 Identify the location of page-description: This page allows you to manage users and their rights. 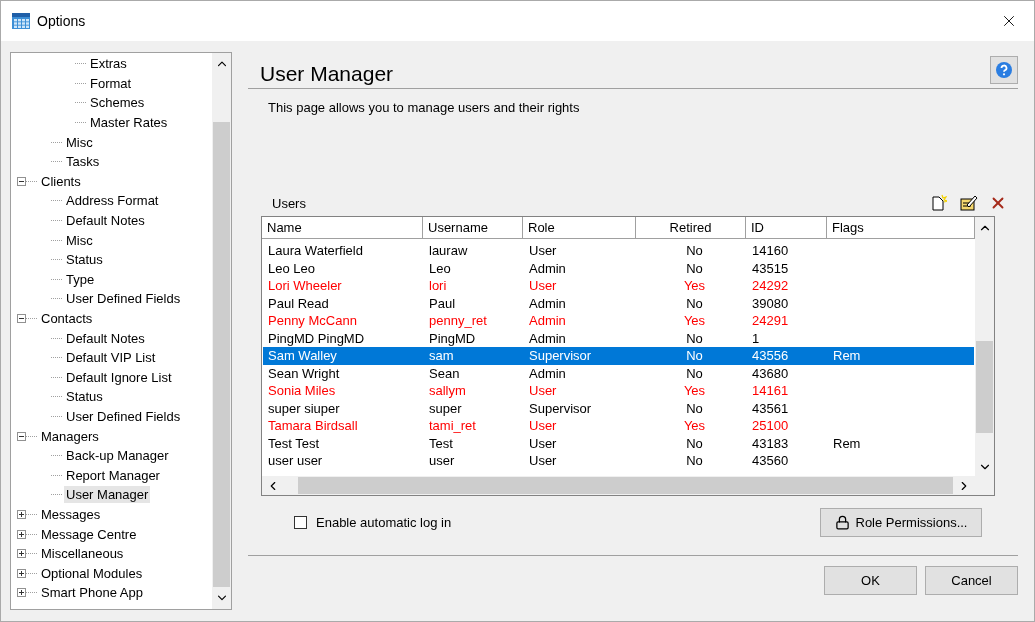
(424, 108).